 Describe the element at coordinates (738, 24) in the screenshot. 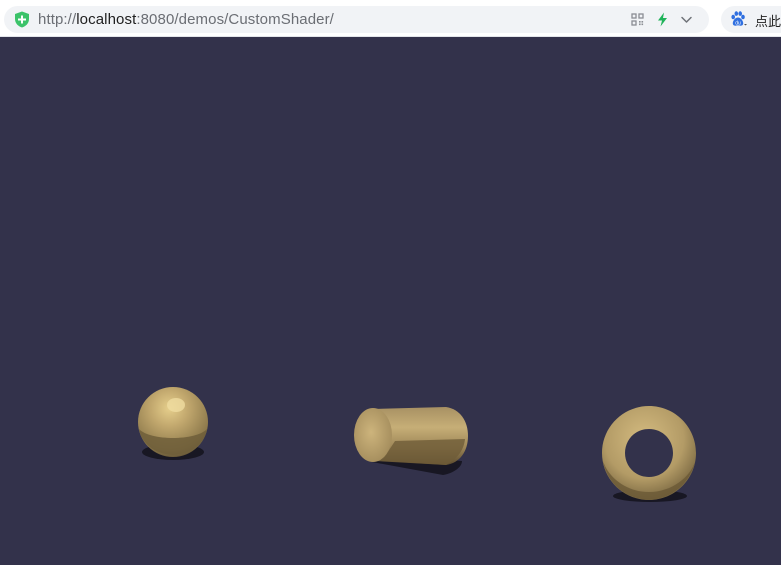

I see `svg-text: du` at that location.